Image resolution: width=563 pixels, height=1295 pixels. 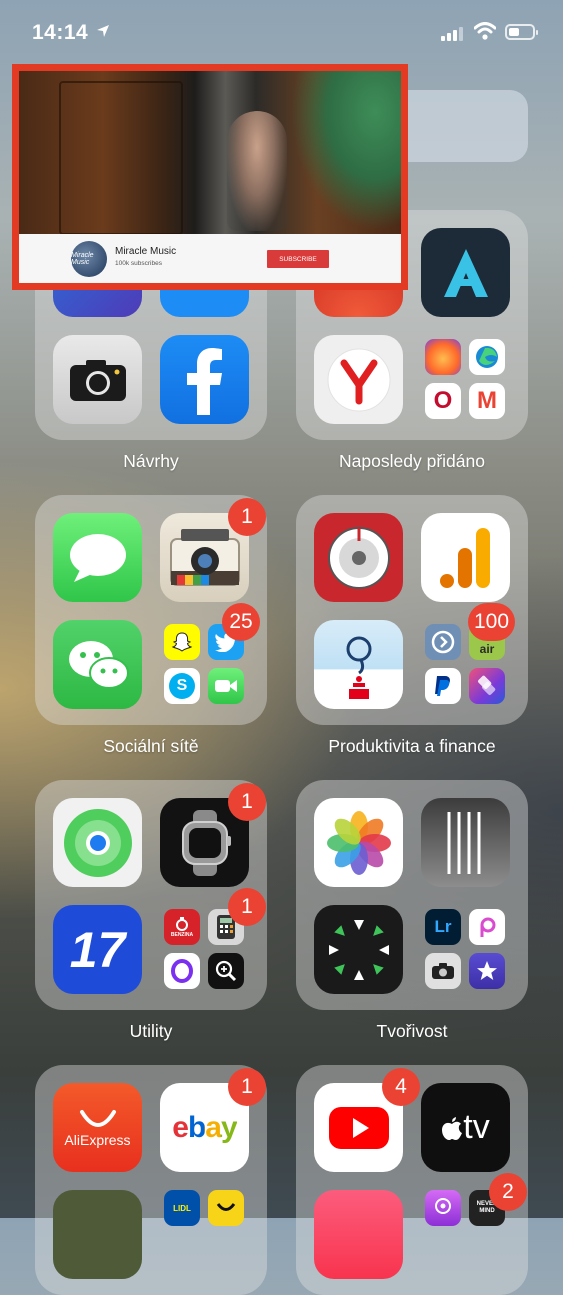 What do you see at coordinates (226, 971) in the screenshot?
I see `magnifier-app-icon` at bounding box center [226, 971].